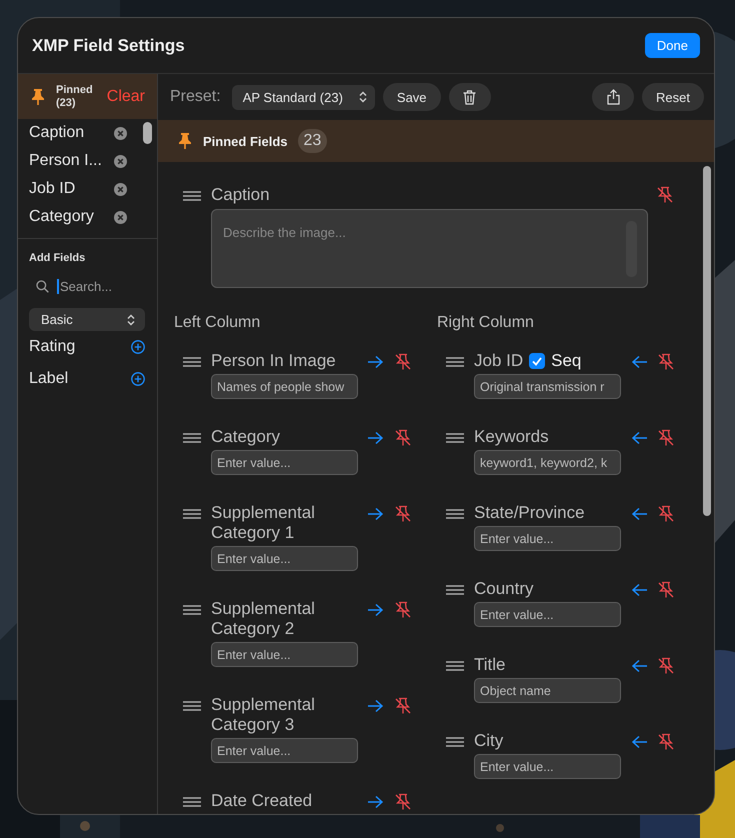  What do you see at coordinates (486, 323) in the screenshot?
I see `column-heading: Right Column` at bounding box center [486, 323].